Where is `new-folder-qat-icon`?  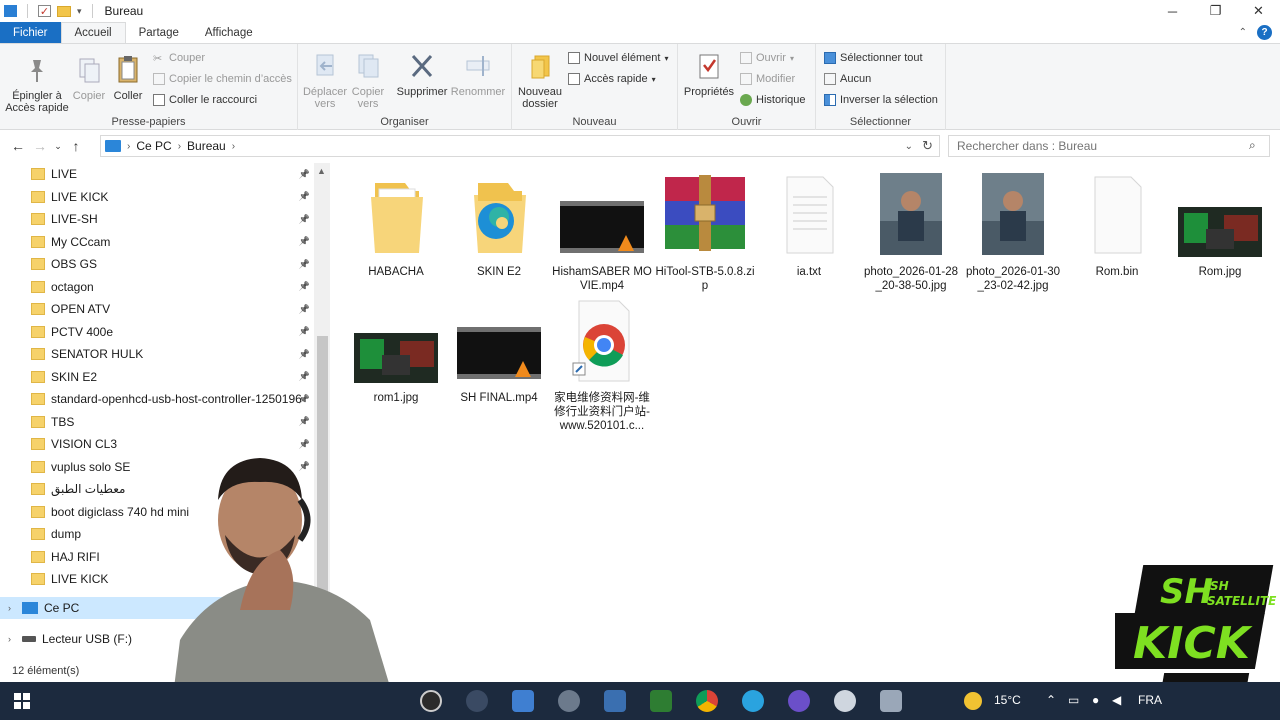
new-folder-qat-icon is located at coordinates (64, 11).